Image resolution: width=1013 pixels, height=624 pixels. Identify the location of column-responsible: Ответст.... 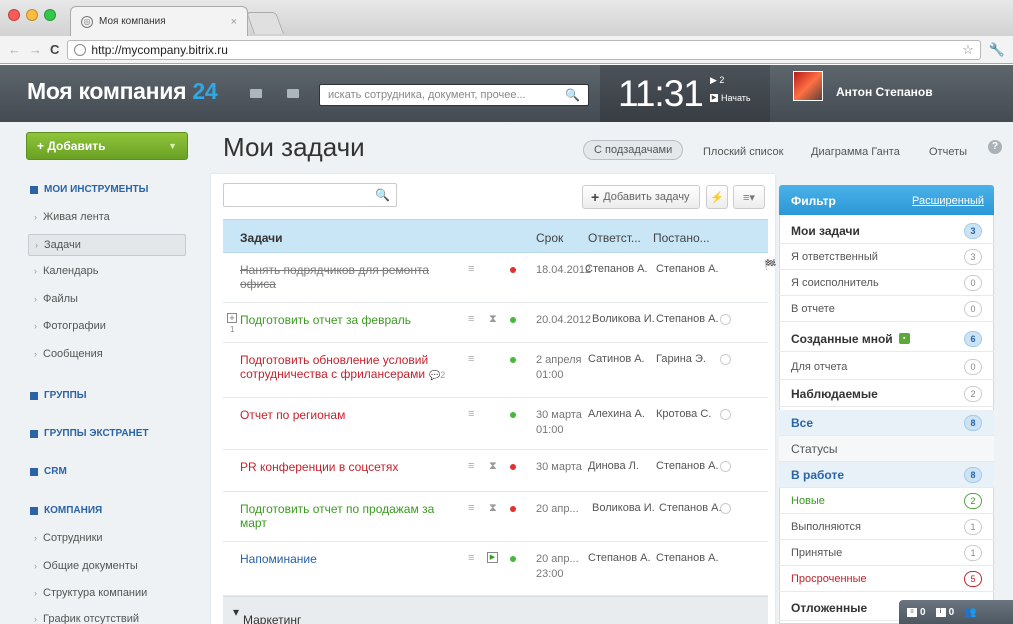
(614, 238).